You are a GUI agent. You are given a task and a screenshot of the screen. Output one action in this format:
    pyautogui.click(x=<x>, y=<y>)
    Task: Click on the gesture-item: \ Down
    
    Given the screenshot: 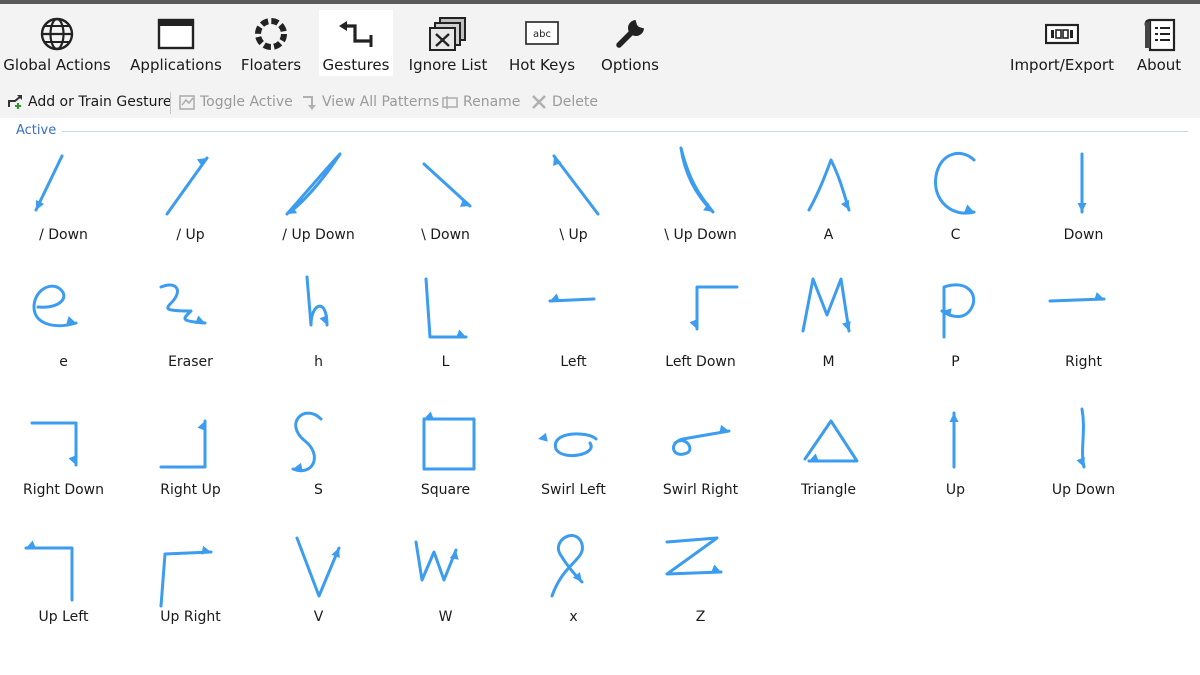 What is the action you would take?
    pyautogui.click(x=445, y=200)
    